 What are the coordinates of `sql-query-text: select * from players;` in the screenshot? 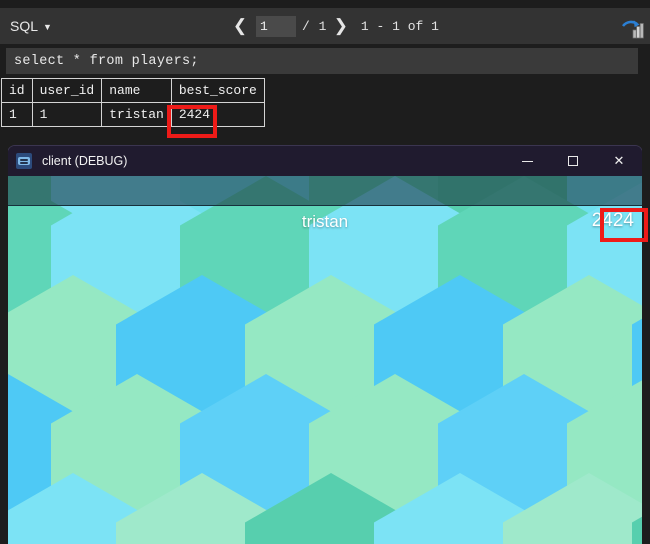 It's located at (106, 61).